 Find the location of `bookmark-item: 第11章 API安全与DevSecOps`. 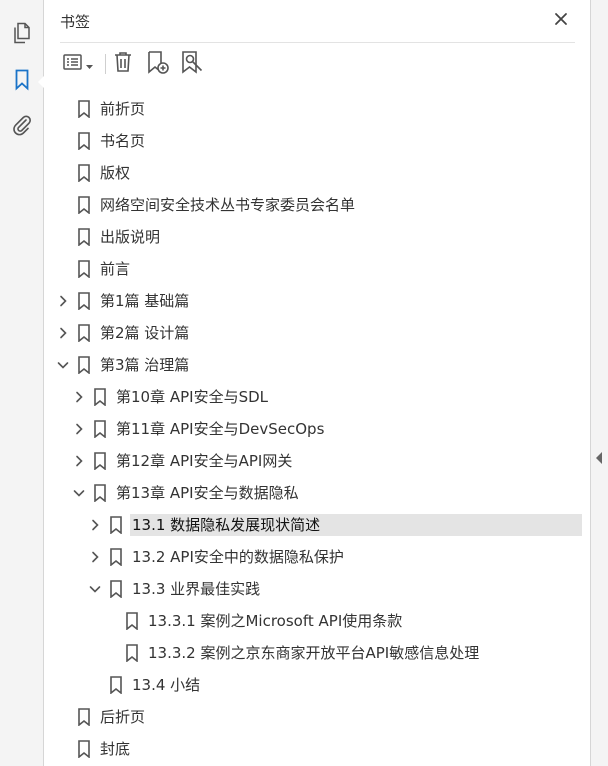

bookmark-item: 第11章 API安全与DevSecOps is located at coordinates (317, 429).